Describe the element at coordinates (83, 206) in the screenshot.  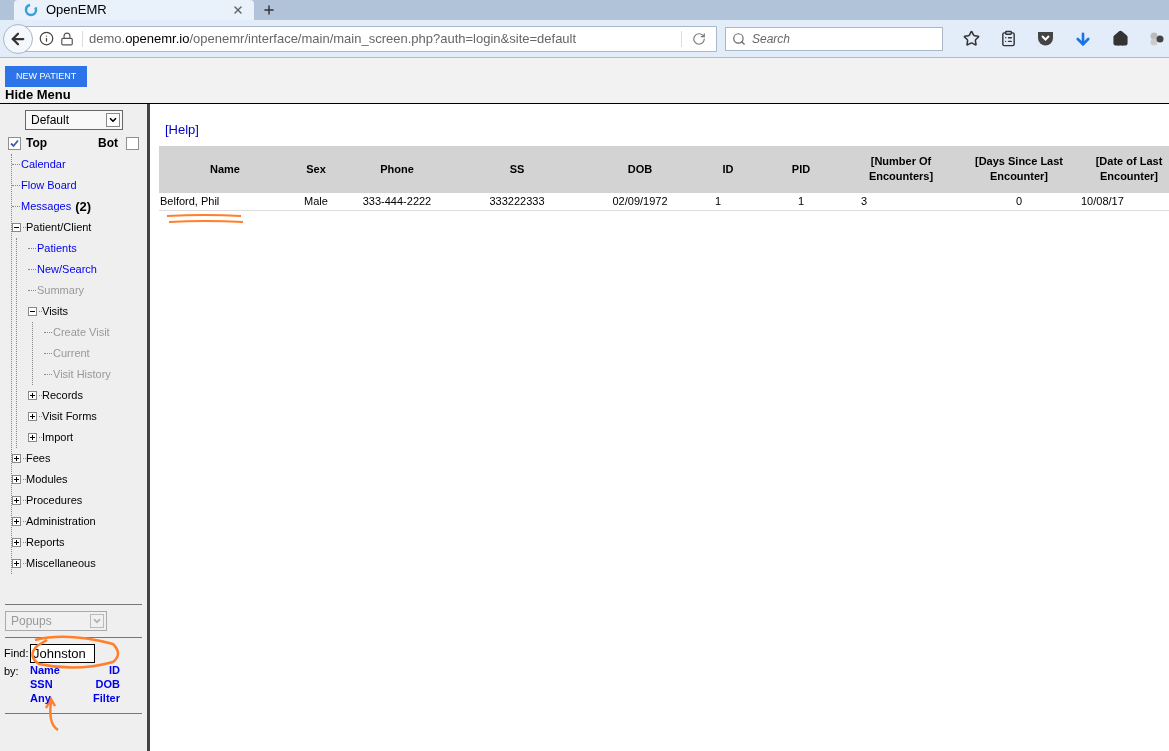
I see `message-count: (2)` at that location.